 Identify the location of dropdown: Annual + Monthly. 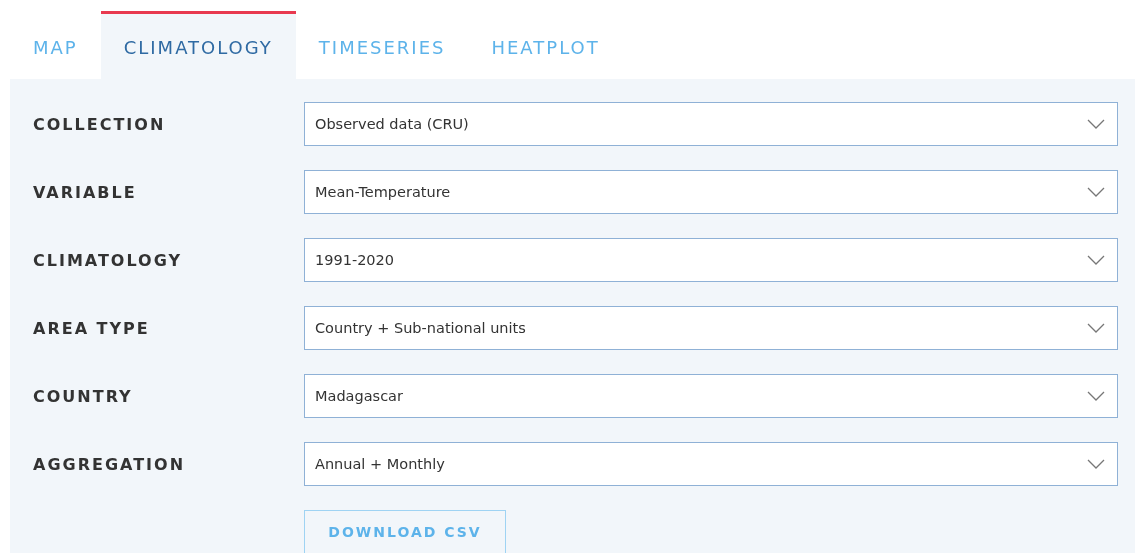
(711, 464).